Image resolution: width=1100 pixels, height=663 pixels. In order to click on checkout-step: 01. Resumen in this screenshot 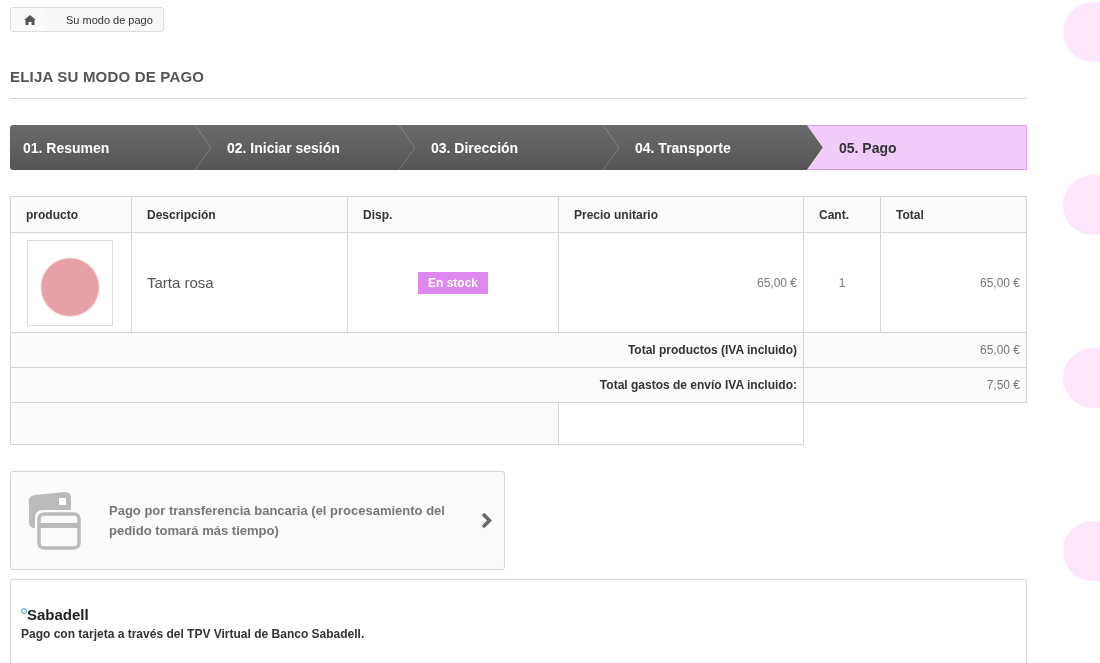, I will do `click(110, 147)`.